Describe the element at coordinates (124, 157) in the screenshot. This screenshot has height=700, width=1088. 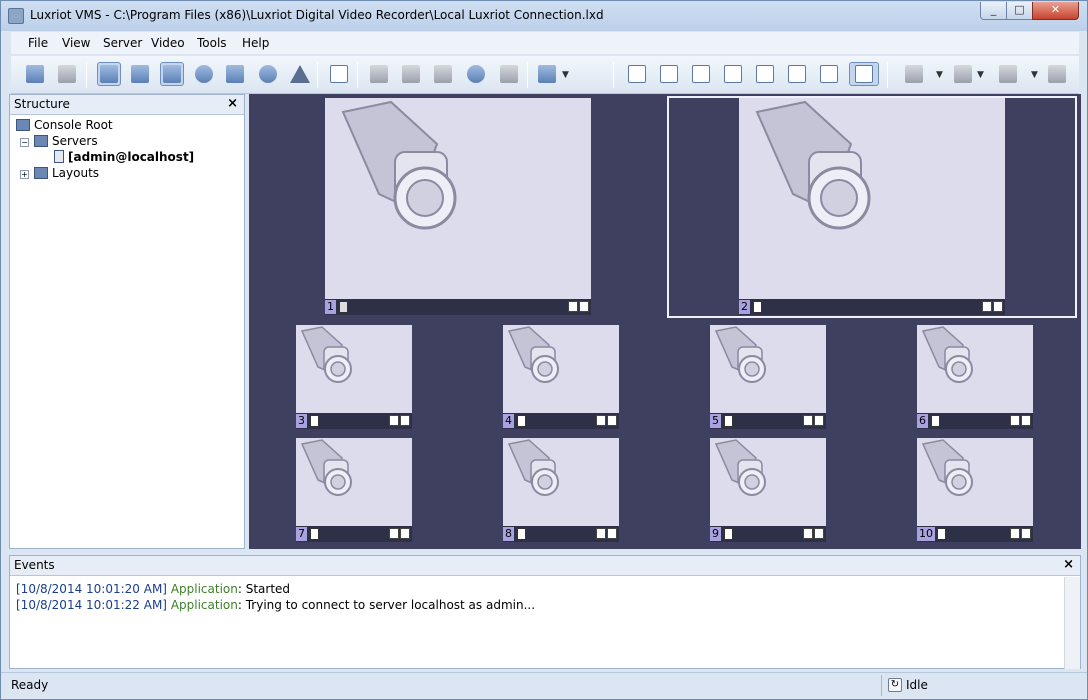
I see `tree-node-server: [admin@localhost]` at that location.